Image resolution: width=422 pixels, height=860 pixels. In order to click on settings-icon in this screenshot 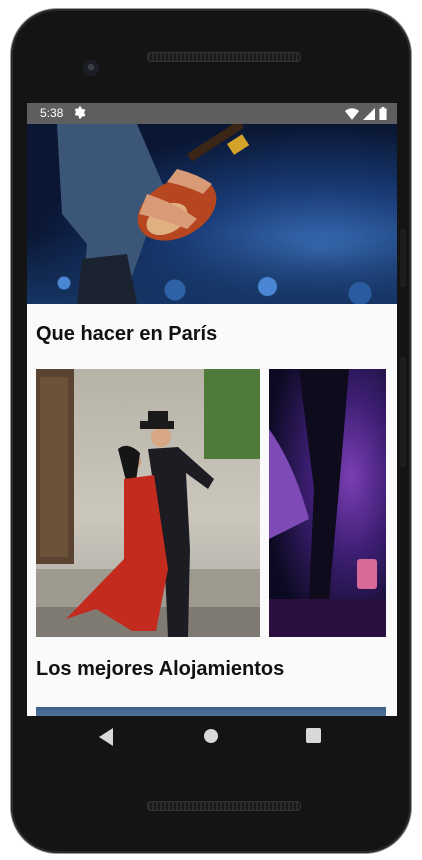, I will do `click(79, 114)`.